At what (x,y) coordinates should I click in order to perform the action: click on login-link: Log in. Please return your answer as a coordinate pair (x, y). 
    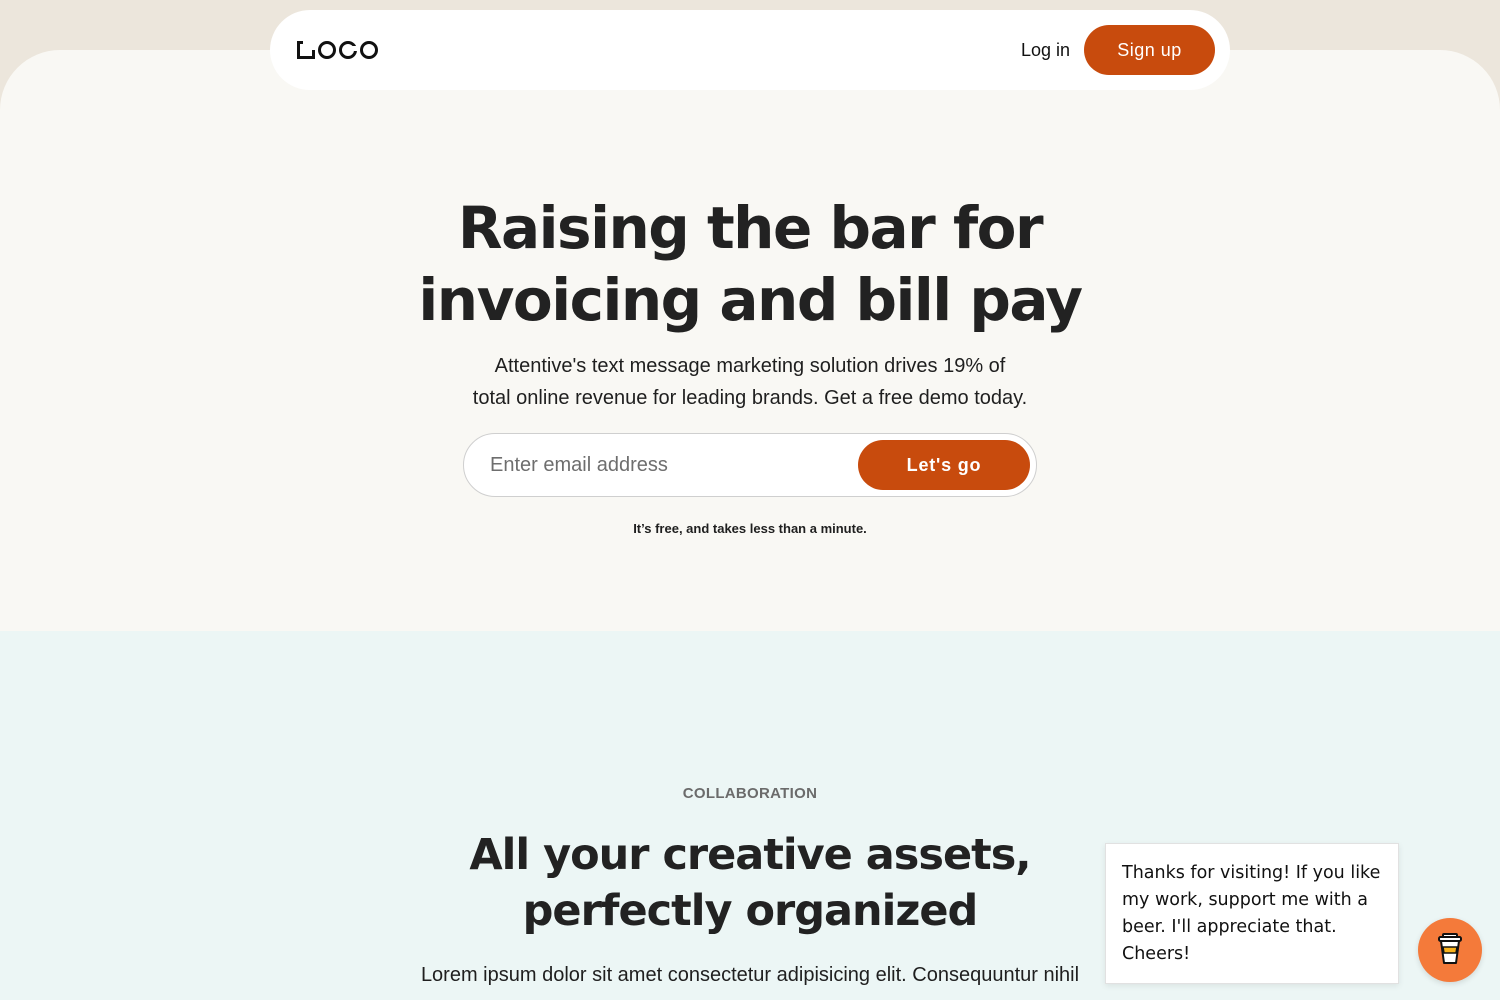
    Looking at the image, I should click on (1045, 50).